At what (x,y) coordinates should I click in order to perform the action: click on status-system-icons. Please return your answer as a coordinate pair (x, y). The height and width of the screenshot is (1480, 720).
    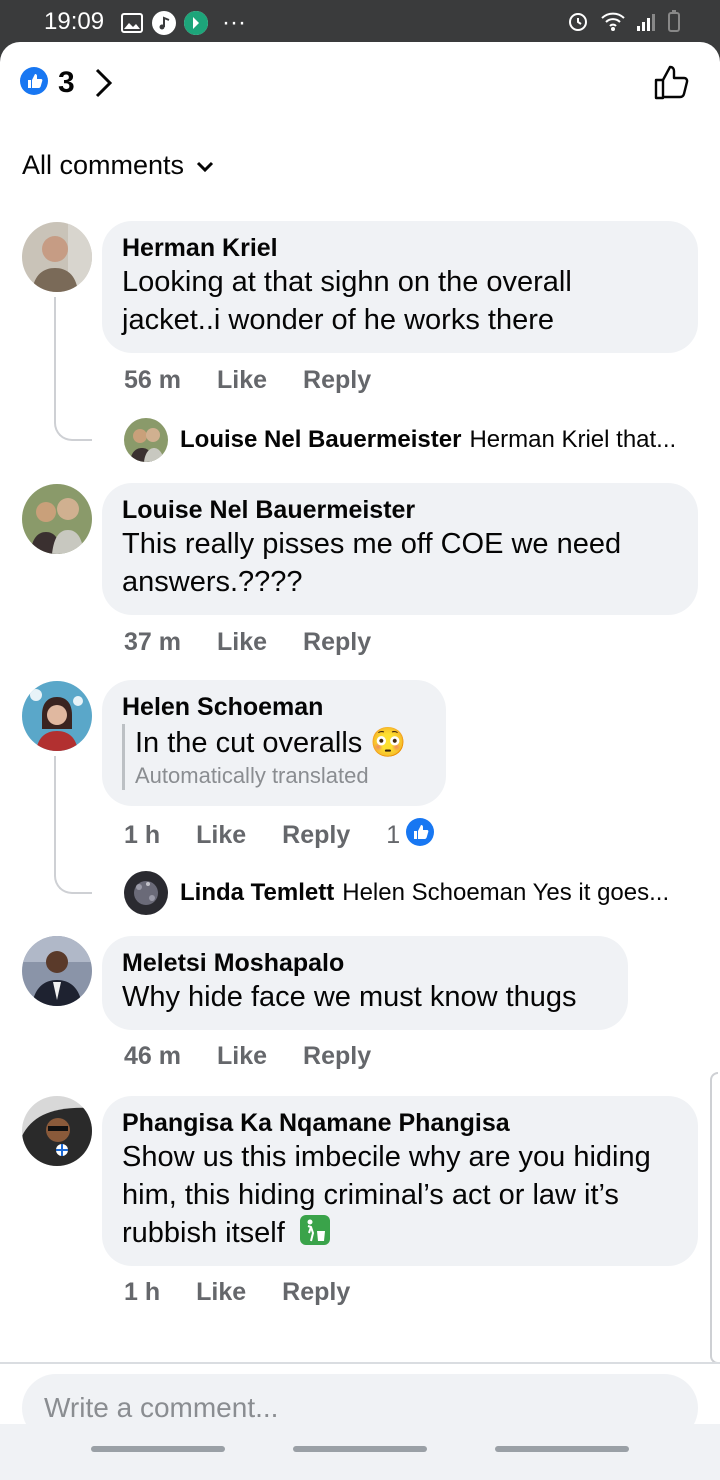
    Looking at the image, I should click on (623, 24).